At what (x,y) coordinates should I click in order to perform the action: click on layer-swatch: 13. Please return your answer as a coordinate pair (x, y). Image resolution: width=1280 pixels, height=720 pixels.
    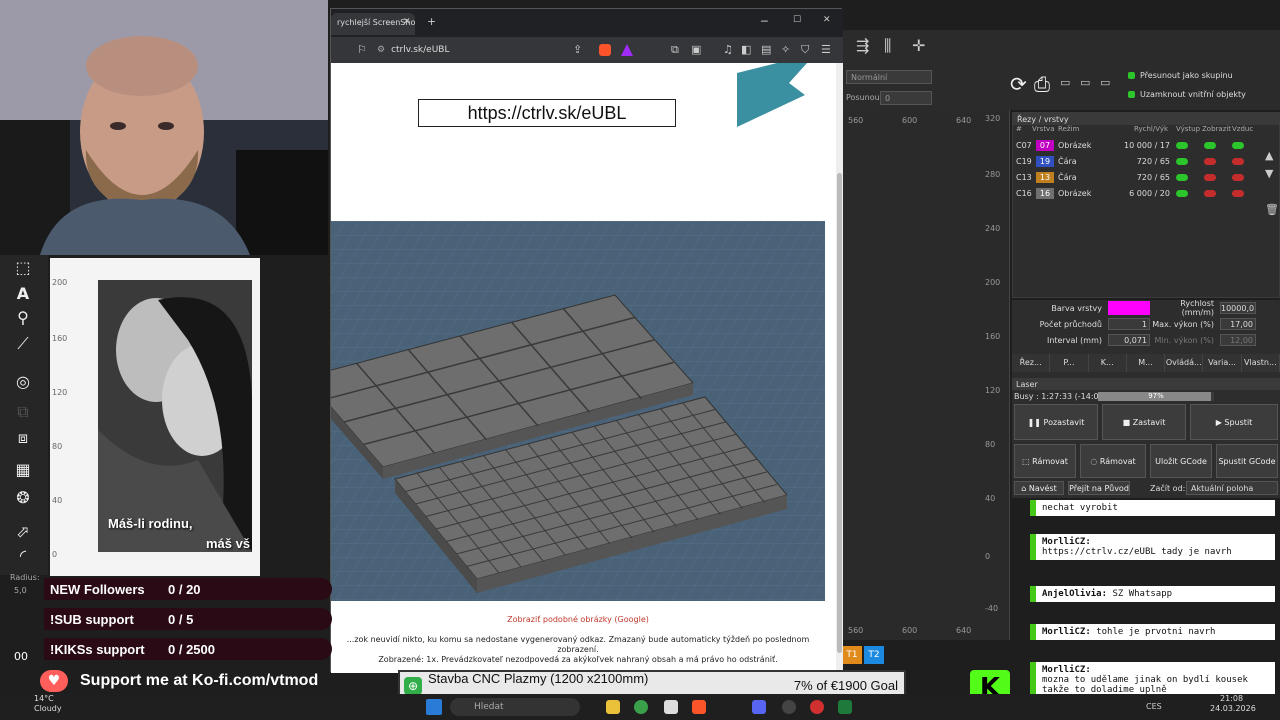
    Looking at the image, I should click on (1045, 177).